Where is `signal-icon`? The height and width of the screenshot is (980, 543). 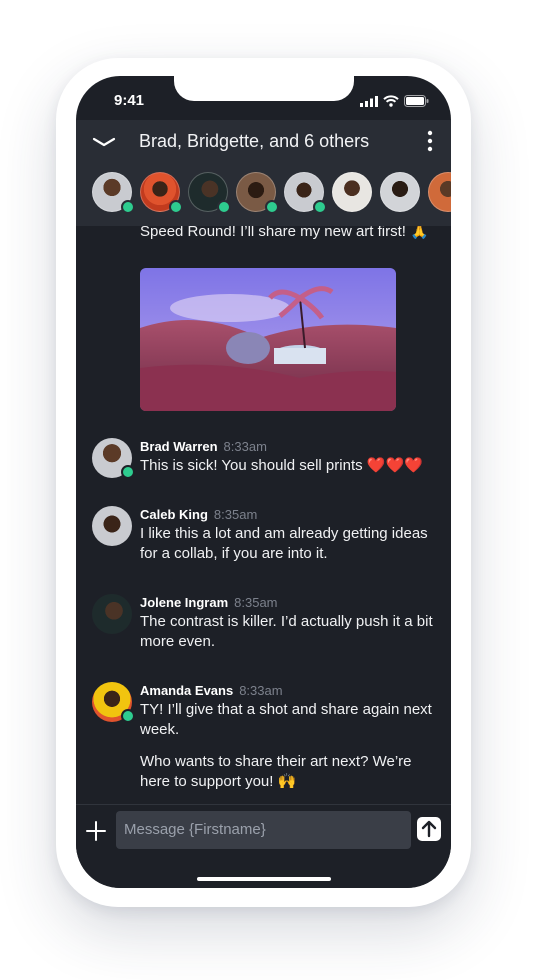 signal-icon is located at coordinates (369, 101).